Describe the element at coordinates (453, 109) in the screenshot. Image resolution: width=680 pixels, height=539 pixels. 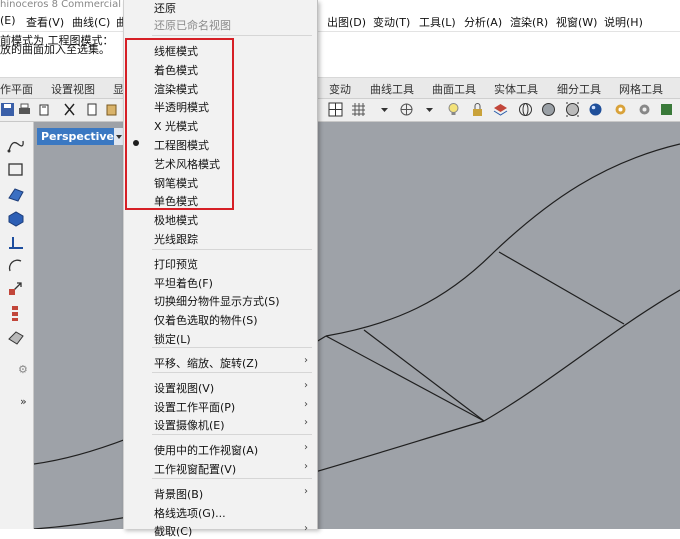
I see `light-bulb-icon` at that location.